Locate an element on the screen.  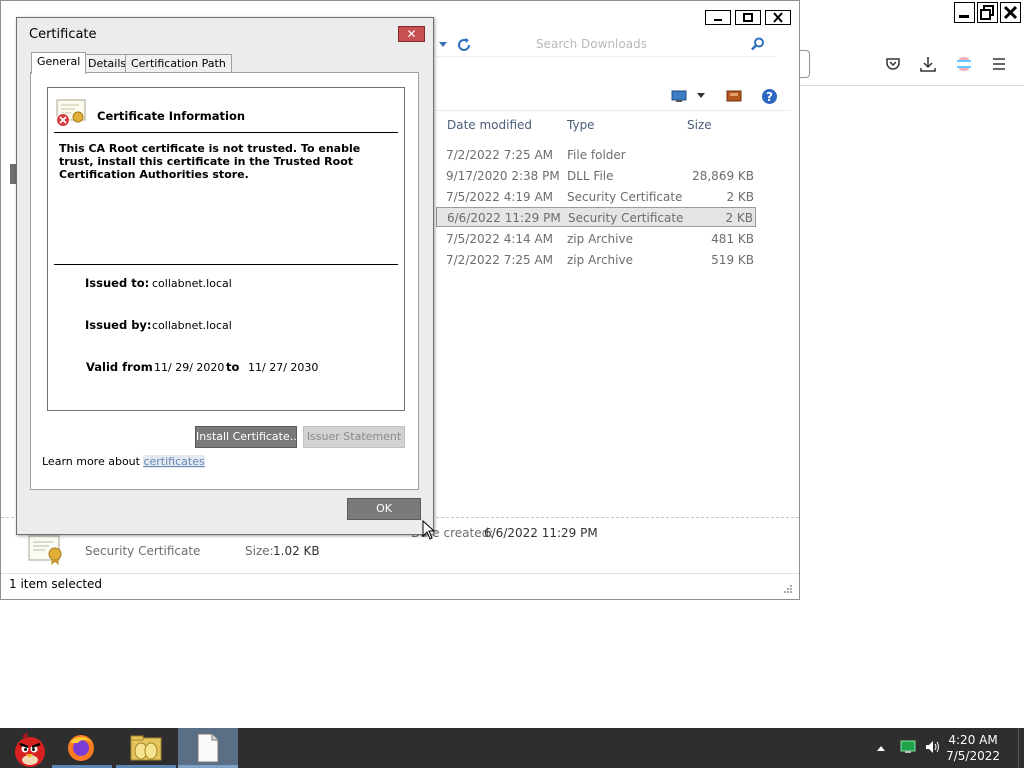
taskbar-firefox is located at coordinates (82, 748).